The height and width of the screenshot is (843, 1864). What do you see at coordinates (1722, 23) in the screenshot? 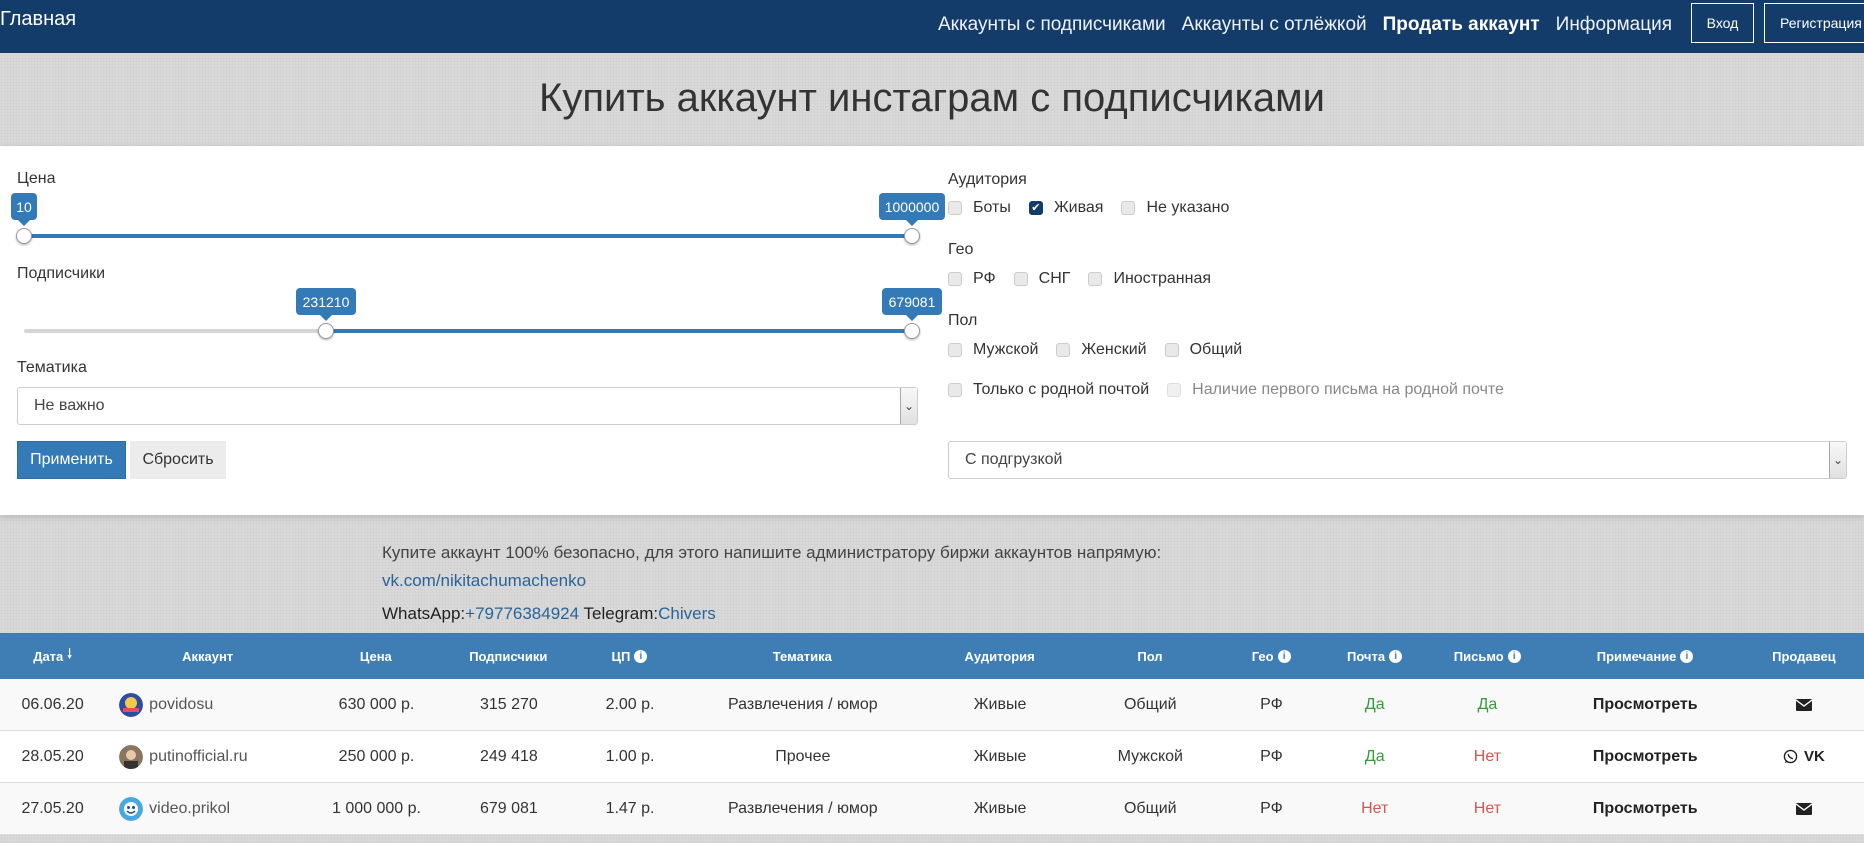
I see `login-button: Вход` at bounding box center [1722, 23].